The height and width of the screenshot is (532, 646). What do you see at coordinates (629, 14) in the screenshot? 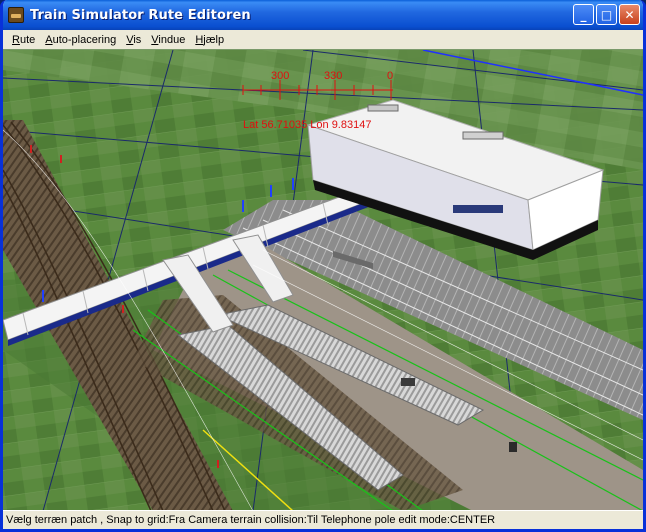
I see `close-button: ✕` at bounding box center [629, 14].